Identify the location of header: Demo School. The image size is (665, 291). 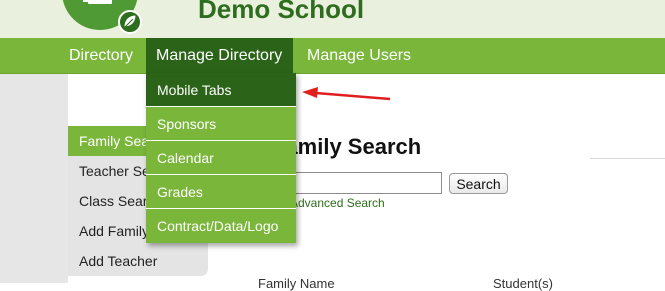
(332, 19).